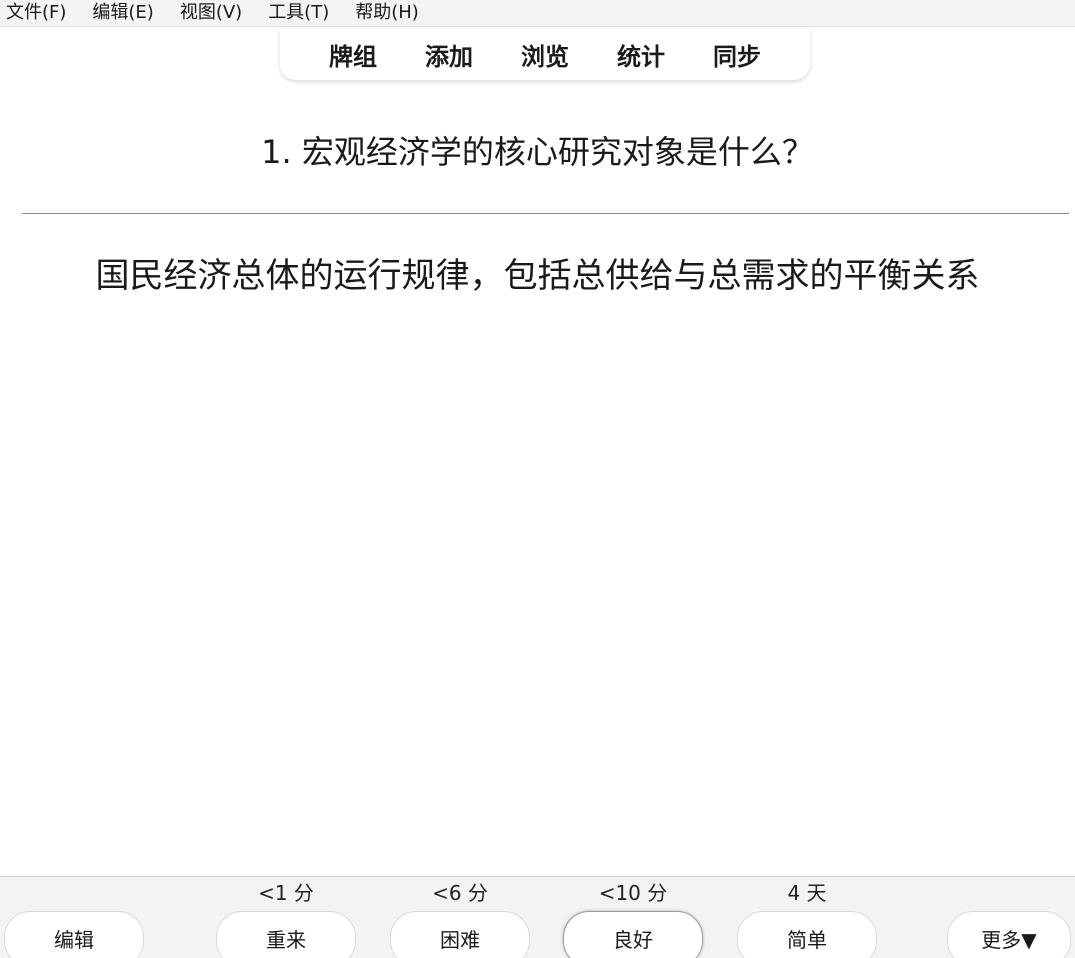 Image resolution: width=1075 pixels, height=958 pixels. What do you see at coordinates (737, 54) in the screenshot?
I see `toolbar-sync: 同步` at bounding box center [737, 54].